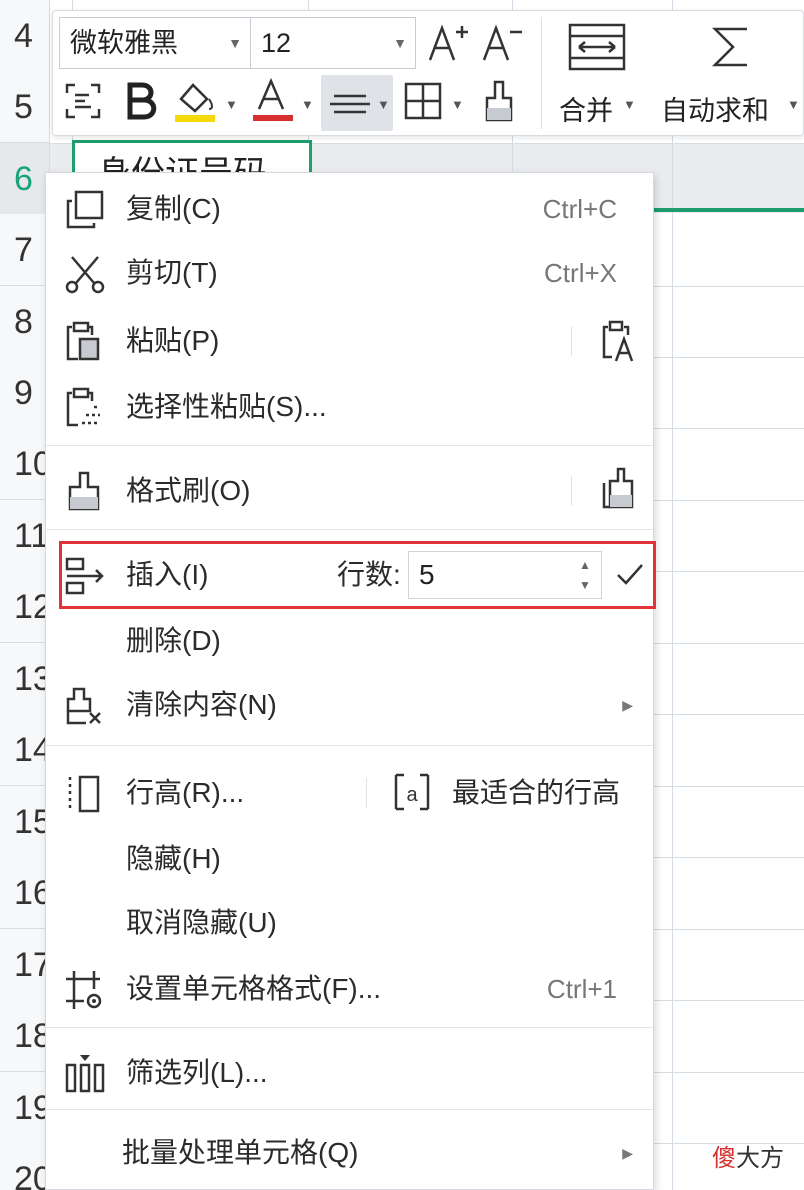 The image size is (804, 1190). I want to click on selection-border, so click(728, 210).